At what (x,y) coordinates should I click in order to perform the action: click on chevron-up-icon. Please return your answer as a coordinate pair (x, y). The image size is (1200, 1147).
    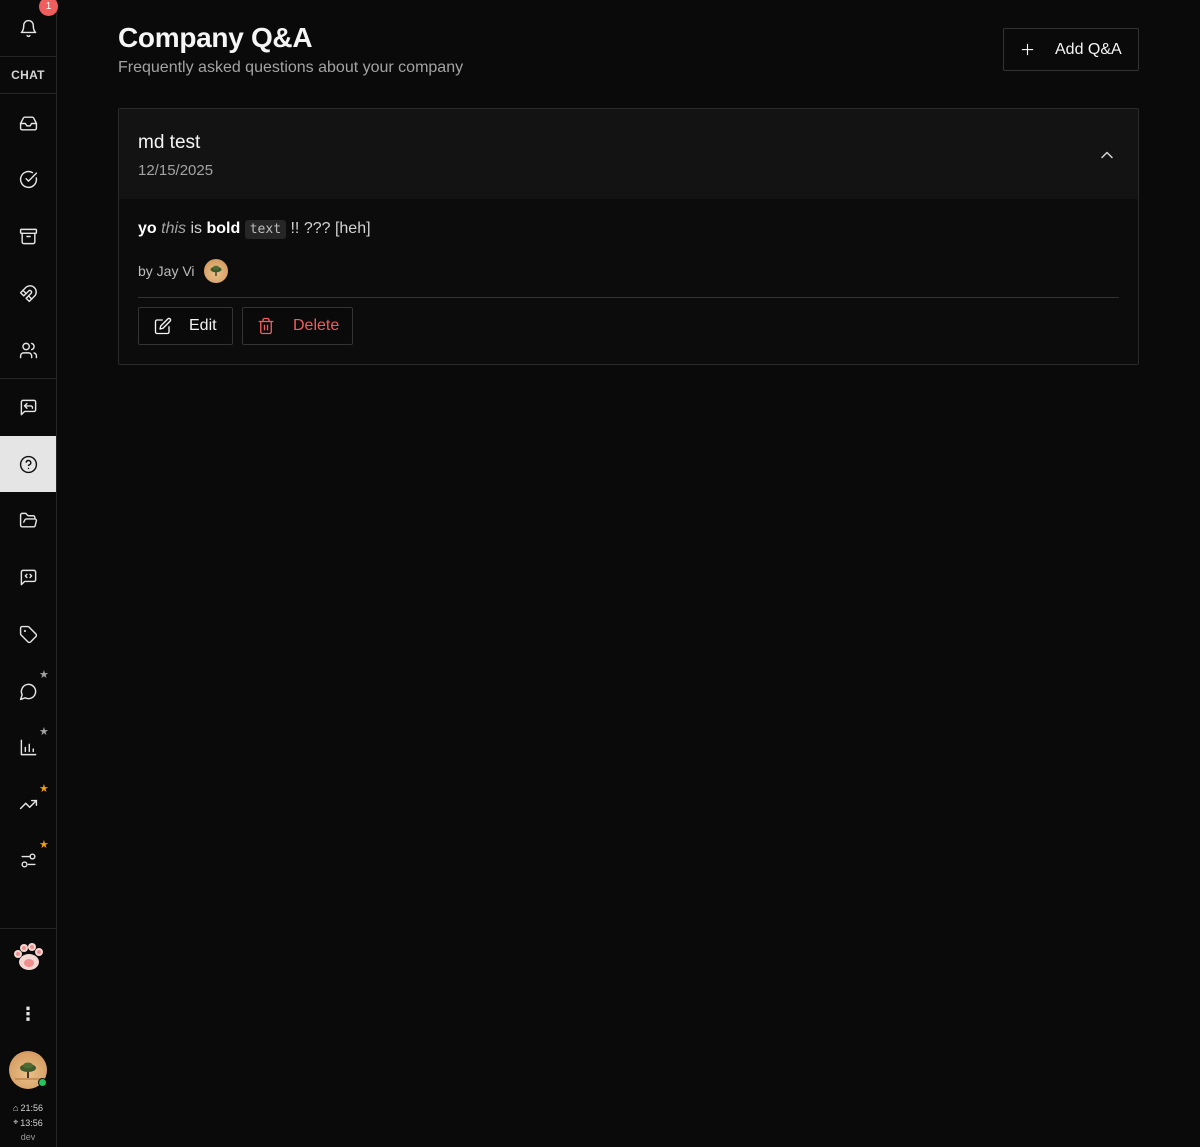
    Looking at the image, I should click on (1107, 155).